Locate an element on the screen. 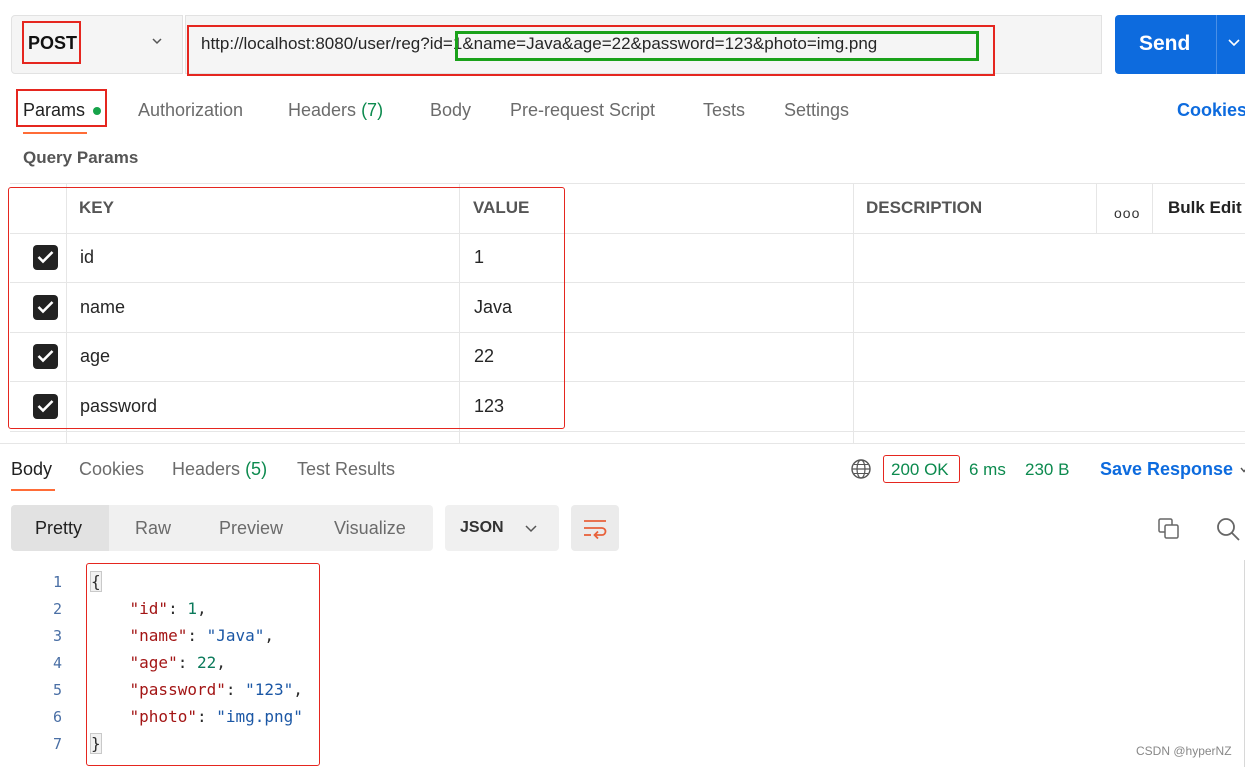  param-value: Java is located at coordinates (493, 307).